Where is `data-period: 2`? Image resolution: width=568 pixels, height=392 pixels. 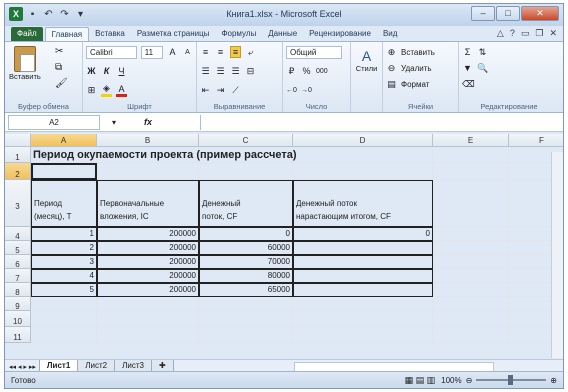 data-period: 2 is located at coordinates (64, 248).